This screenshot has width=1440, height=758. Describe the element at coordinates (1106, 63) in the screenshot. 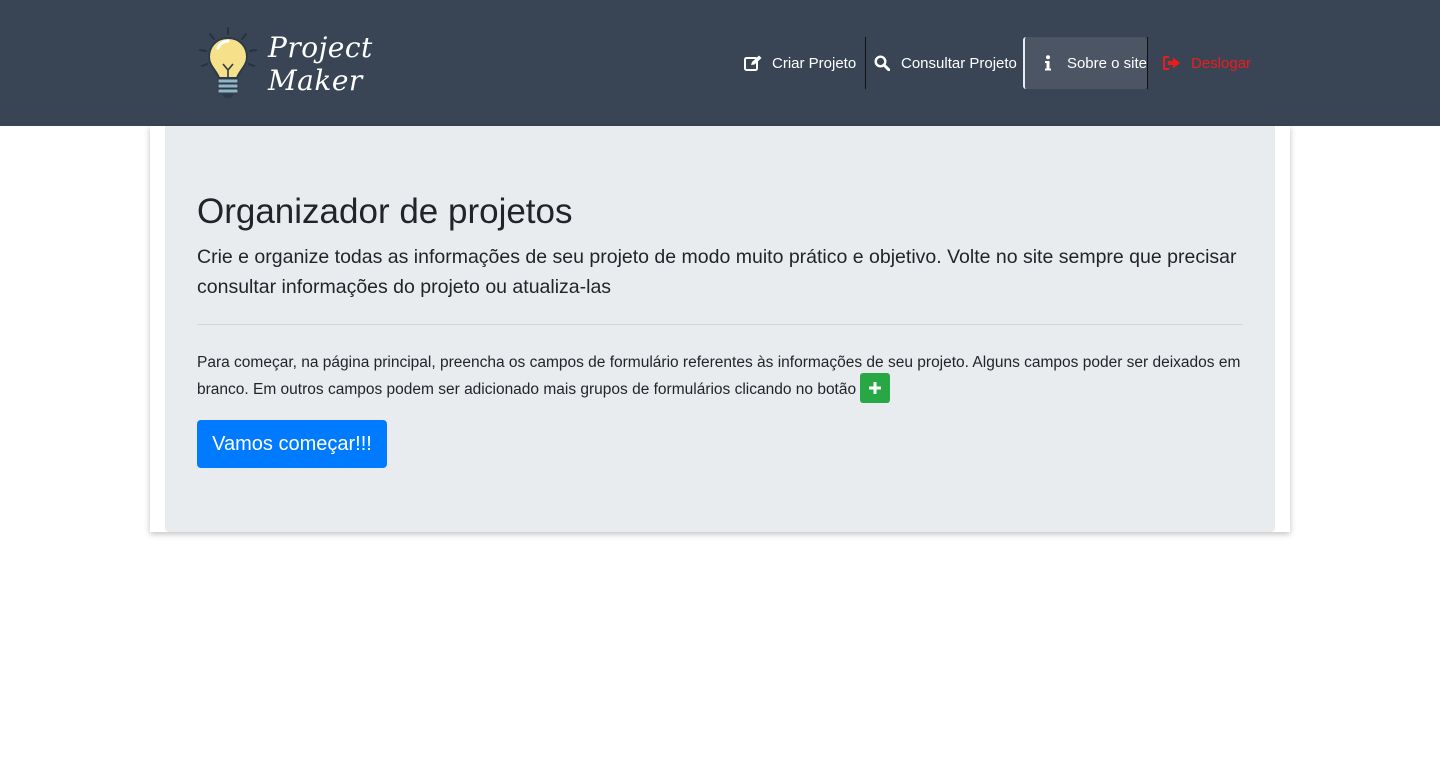

I see `nav-sobre-label: Sobre o site` at that location.